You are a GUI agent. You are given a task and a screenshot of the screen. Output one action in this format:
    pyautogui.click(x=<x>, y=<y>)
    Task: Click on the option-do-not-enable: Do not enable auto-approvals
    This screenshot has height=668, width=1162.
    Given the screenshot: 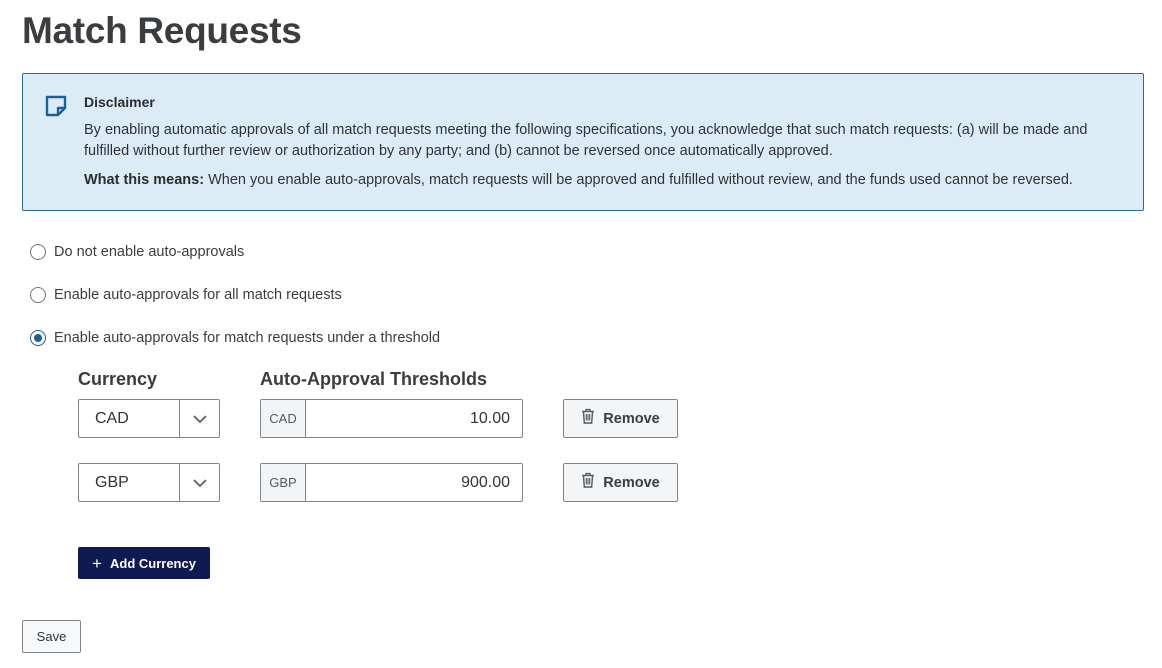 What is the action you would take?
    pyautogui.click(x=137, y=252)
    